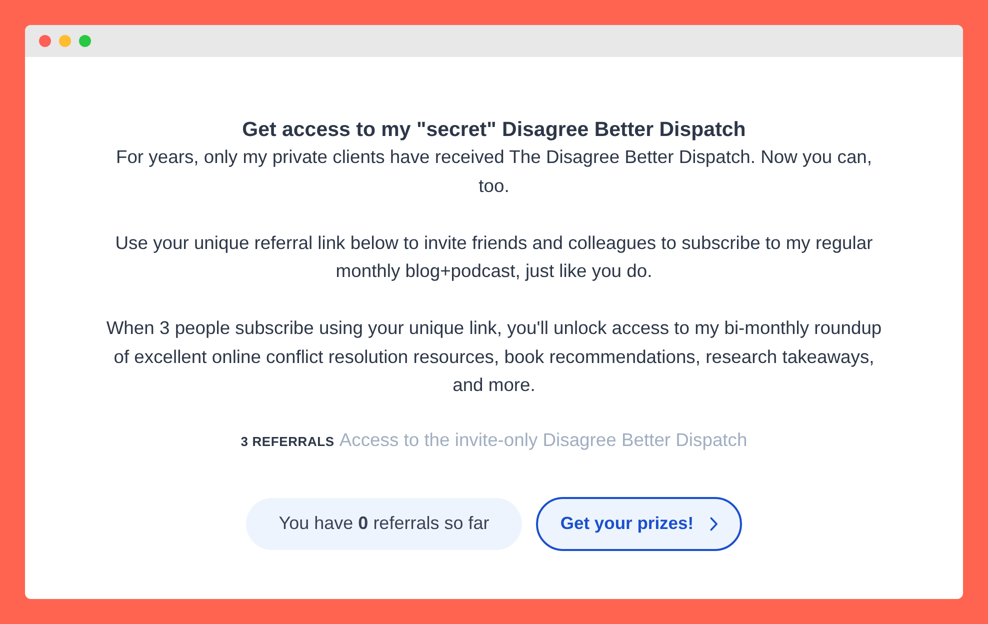 This screenshot has width=988, height=624. What do you see at coordinates (65, 41) in the screenshot?
I see `window-minimize-icon` at bounding box center [65, 41].